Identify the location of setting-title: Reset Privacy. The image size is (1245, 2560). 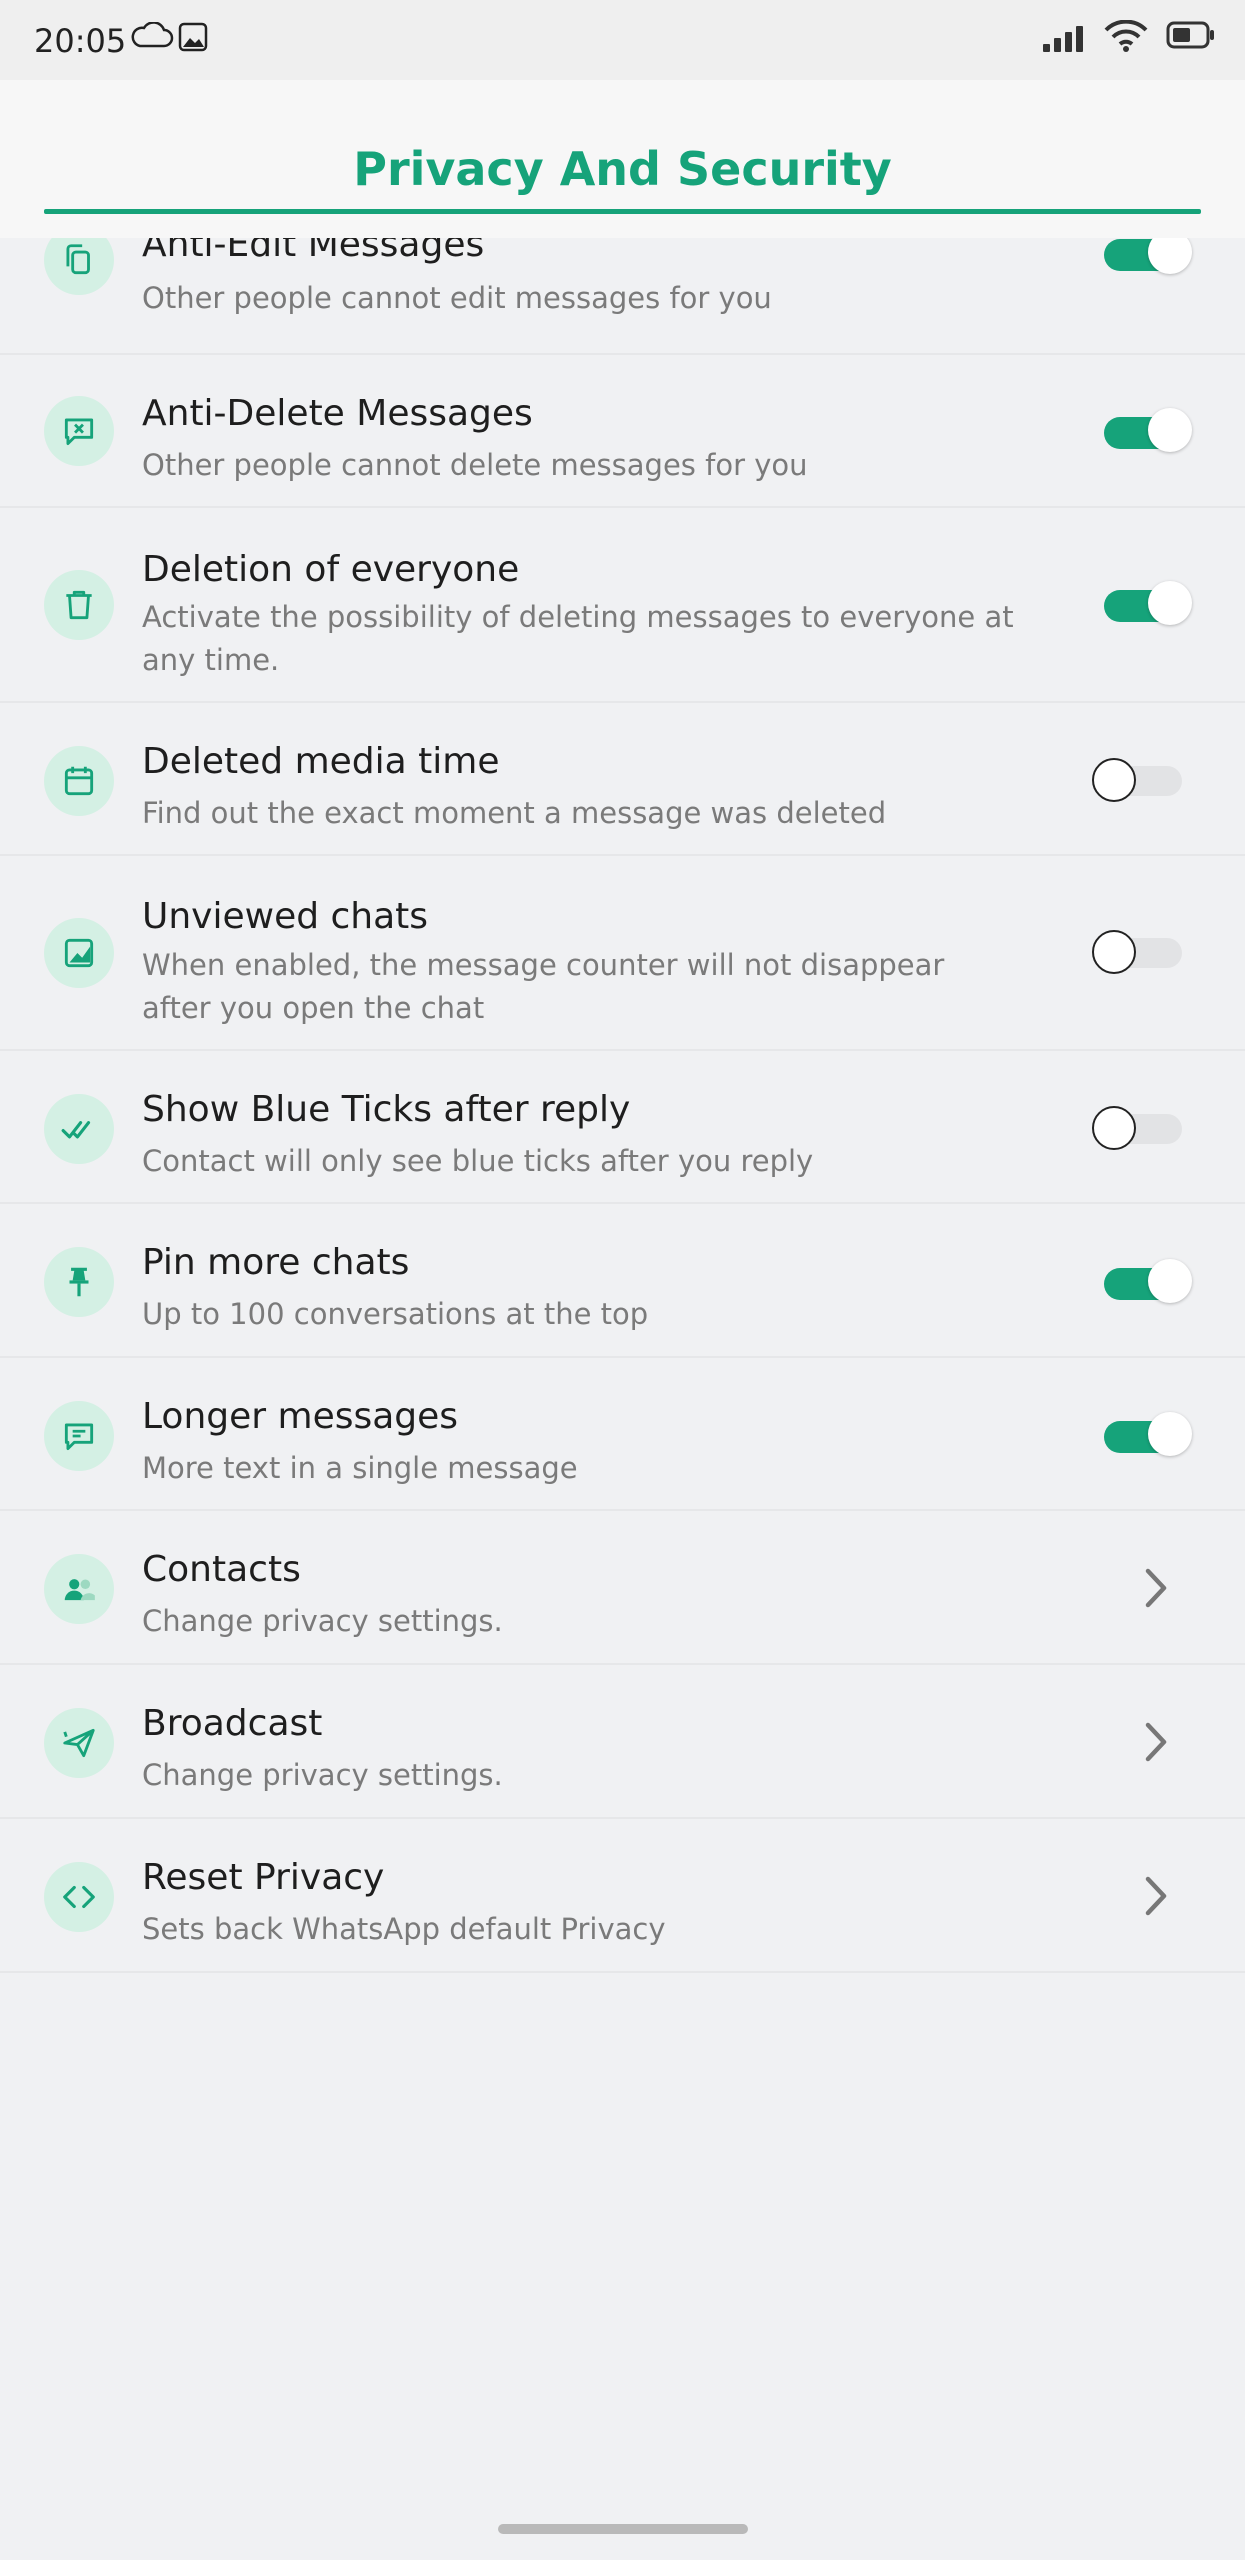
(263, 1877).